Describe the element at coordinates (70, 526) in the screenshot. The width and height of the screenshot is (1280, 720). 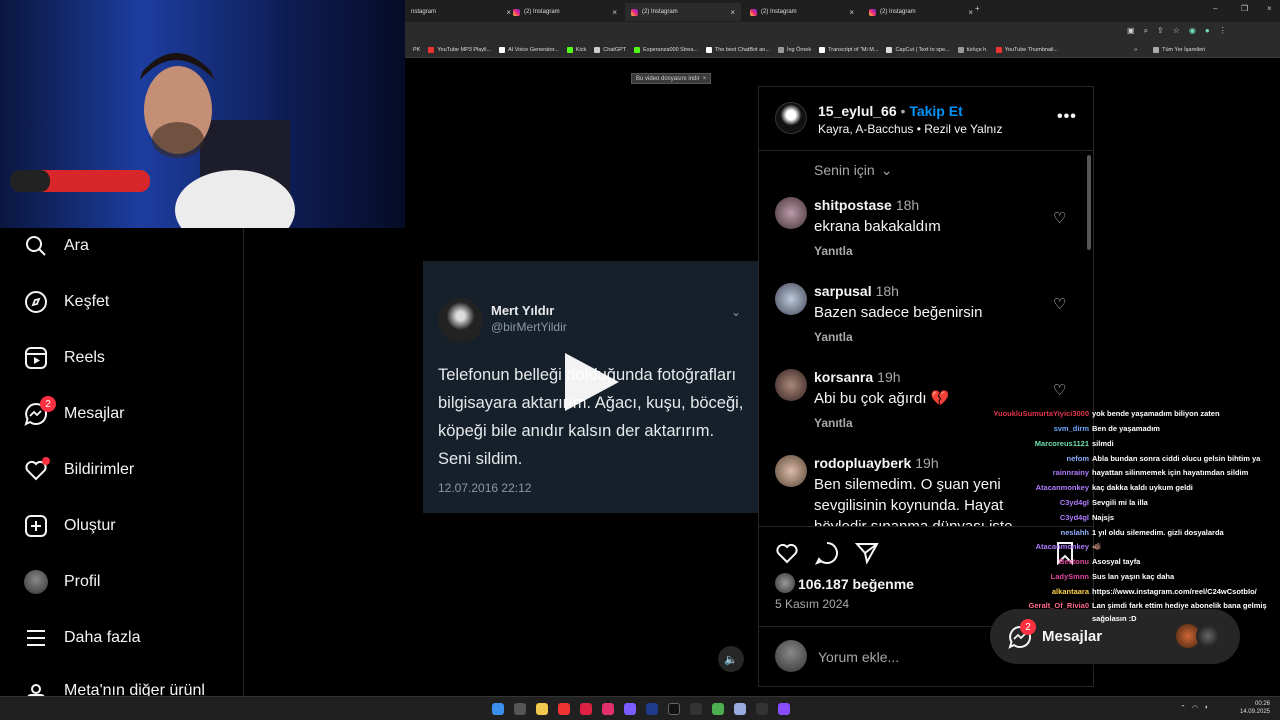
I see `sidebar-item-create: Oluştur` at that location.